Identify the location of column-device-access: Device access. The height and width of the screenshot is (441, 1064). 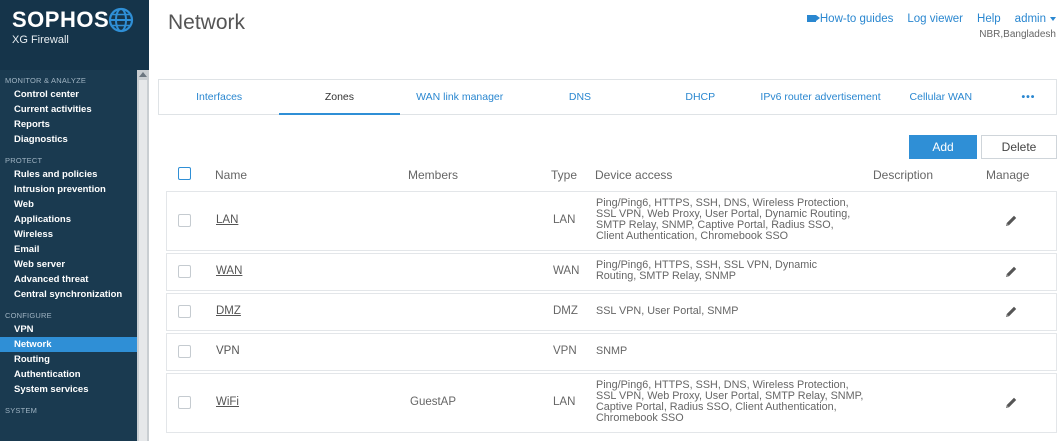
(634, 175).